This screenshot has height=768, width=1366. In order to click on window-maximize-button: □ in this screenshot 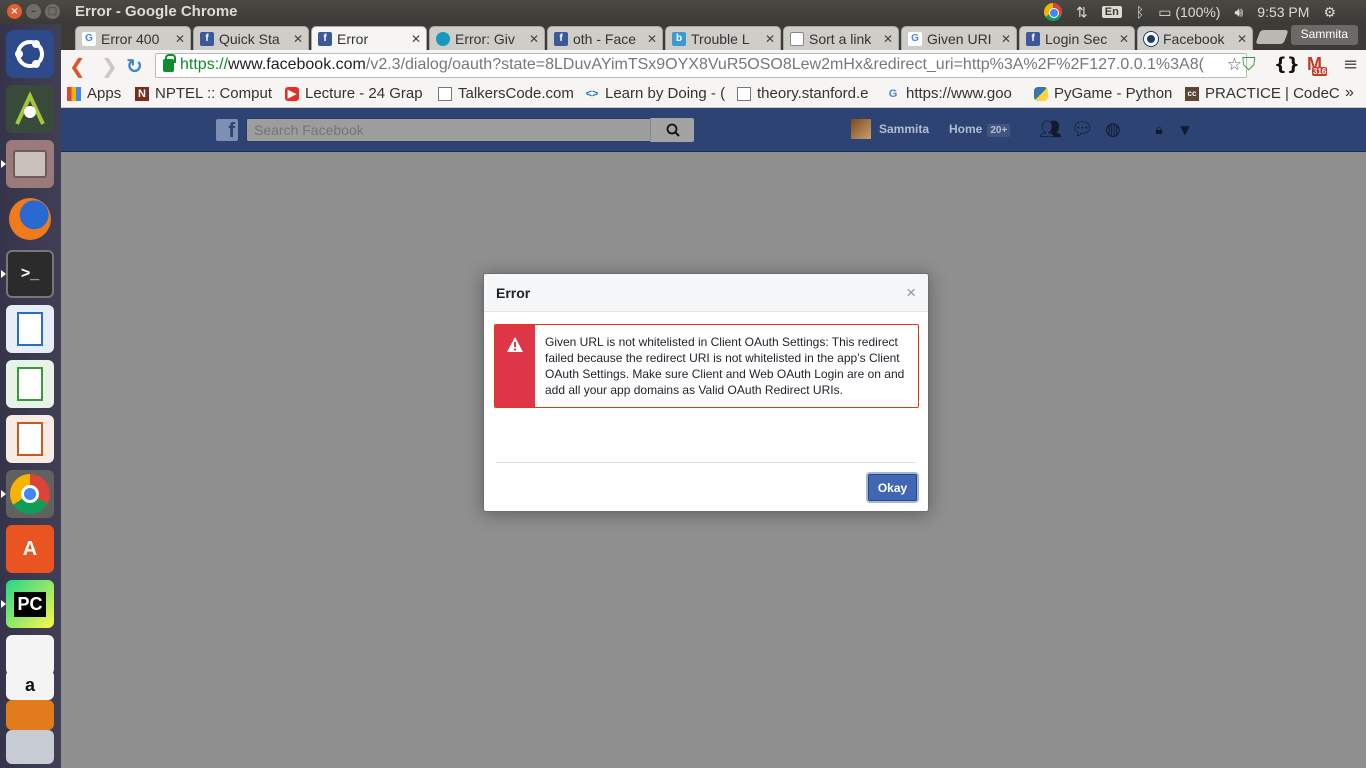, I will do `click(52, 11)`.